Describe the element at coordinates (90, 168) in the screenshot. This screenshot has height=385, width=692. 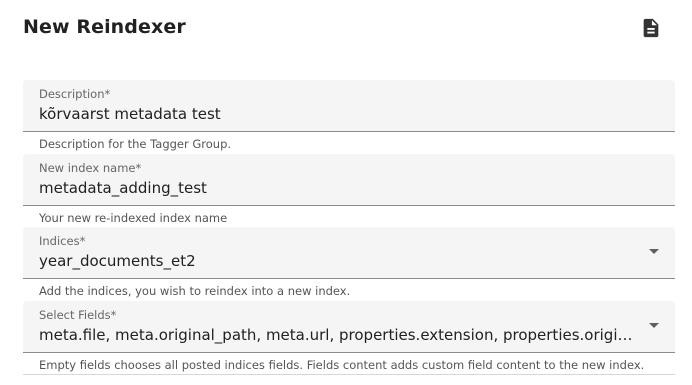
I see `new-index-name-label: New index name*` at that location.